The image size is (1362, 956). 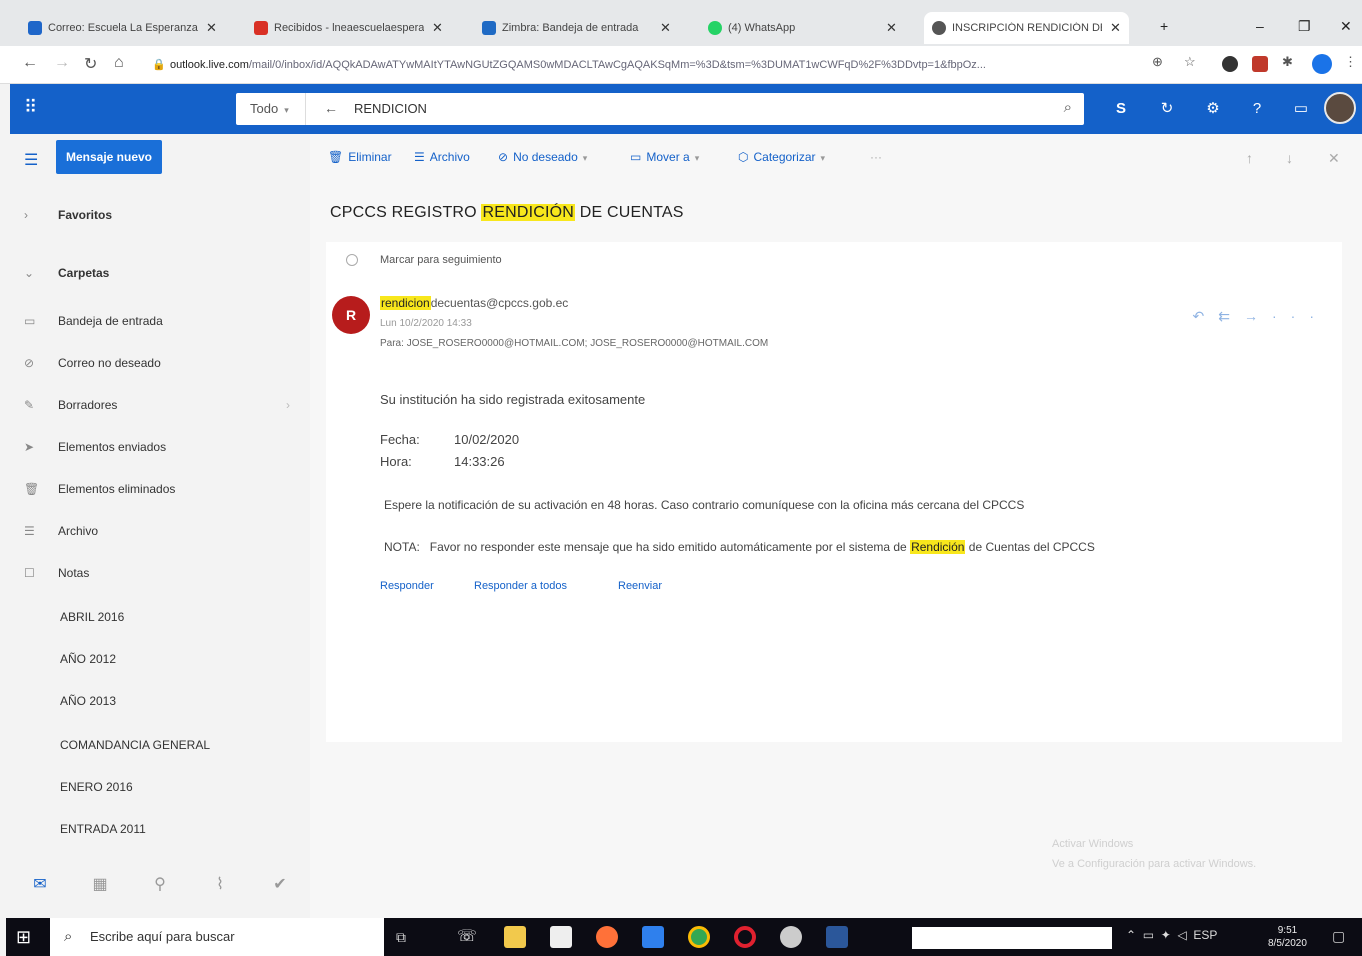 What do you see at coordinates (360, 157) in the screenshot?
I see `delete-button: 🗑 Eliminar` at bounding box center [360, 157].